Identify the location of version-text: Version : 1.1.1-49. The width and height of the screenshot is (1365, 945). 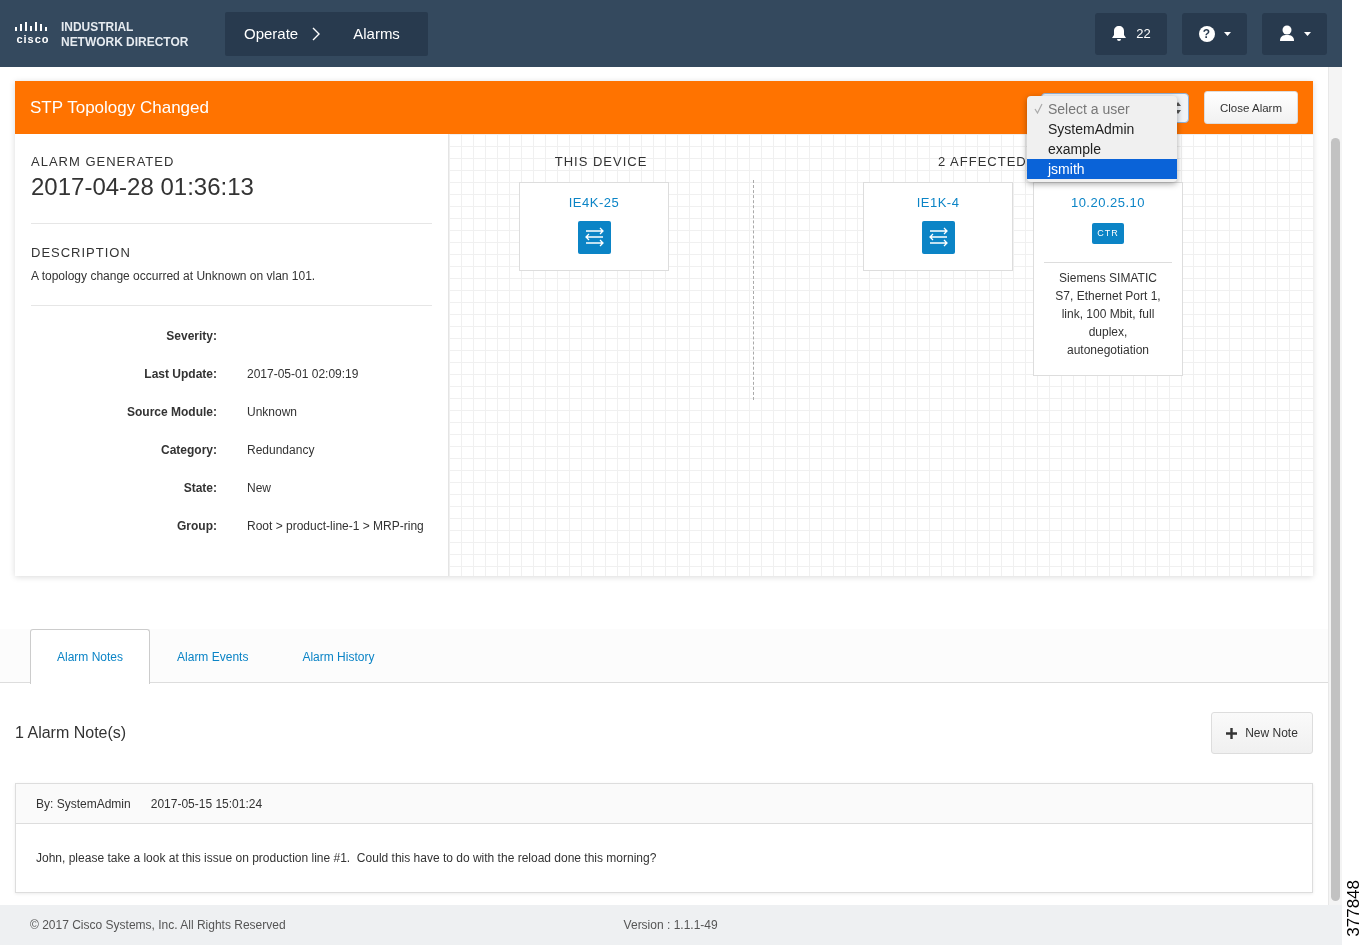
(670, 925).